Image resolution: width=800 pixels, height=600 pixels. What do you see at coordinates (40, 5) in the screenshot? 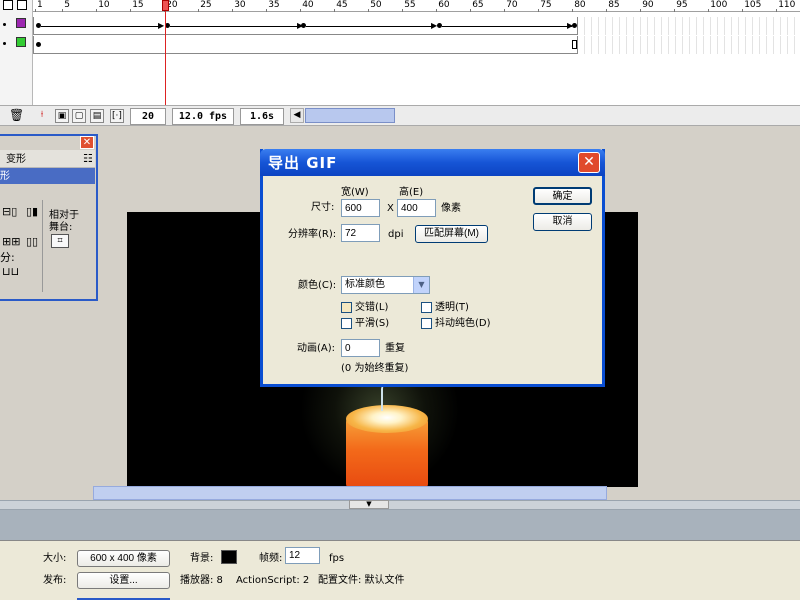
I see `ruler-tick-label: 1` at bounding box center [40, 5].